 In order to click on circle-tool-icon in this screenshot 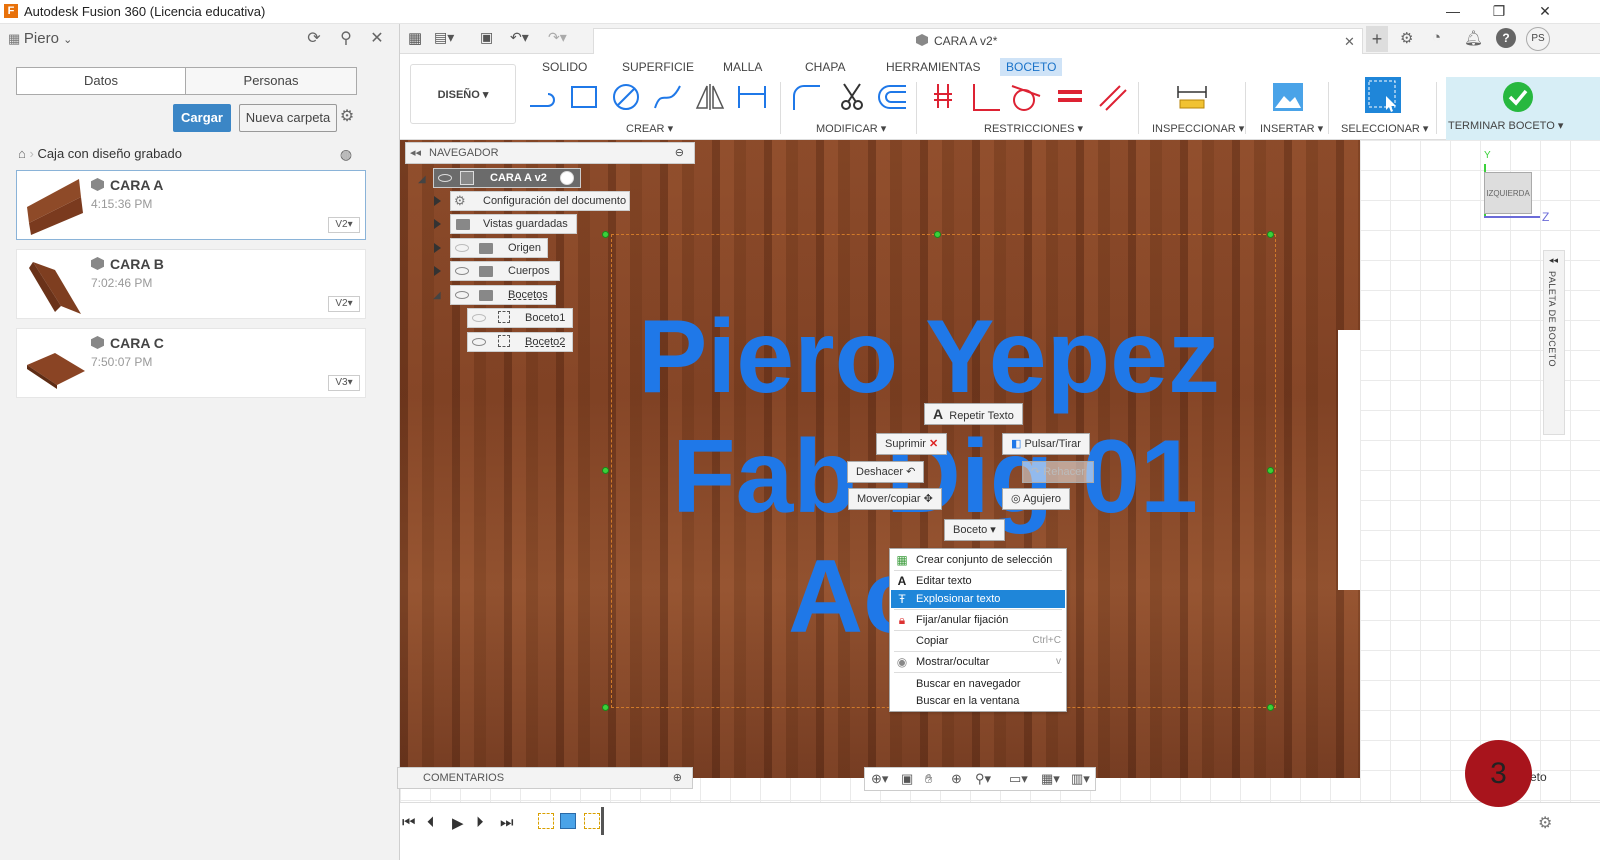, I will do `click(626, 97)`.